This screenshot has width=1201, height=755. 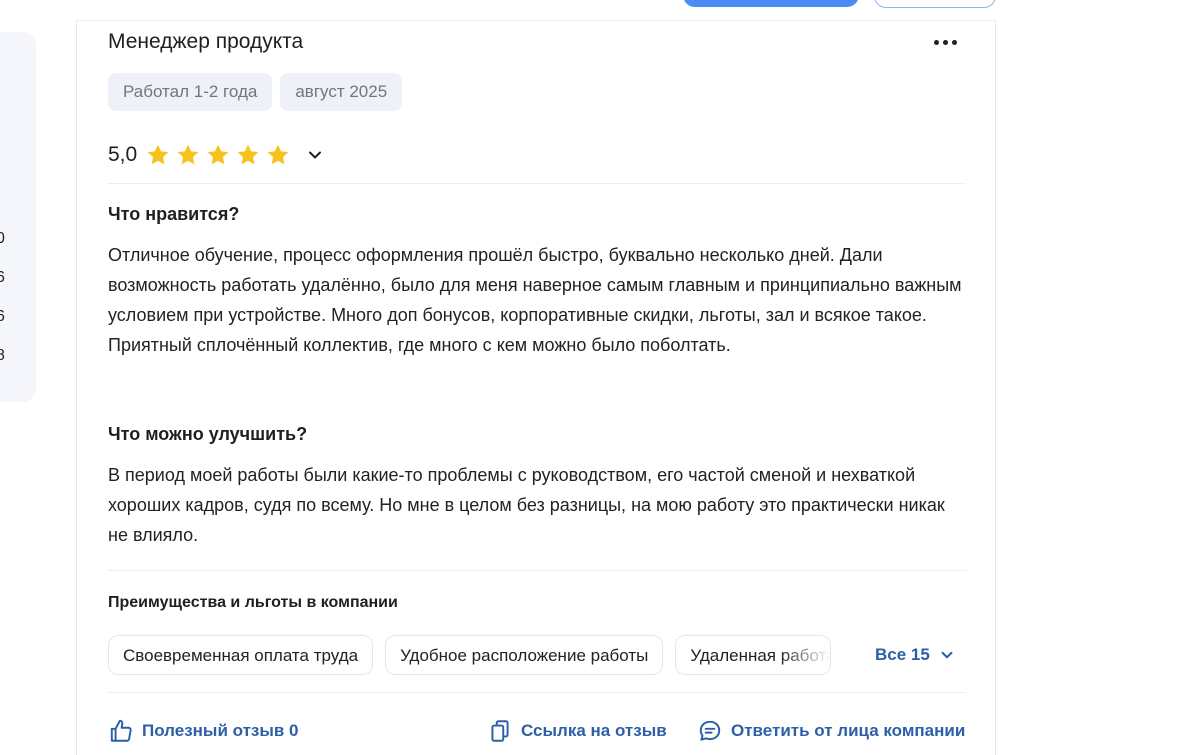 What do you see at coordinates (123, 154) in the screenshot?
I see `rating-value: 5,0` at bounding box center [123, 154].